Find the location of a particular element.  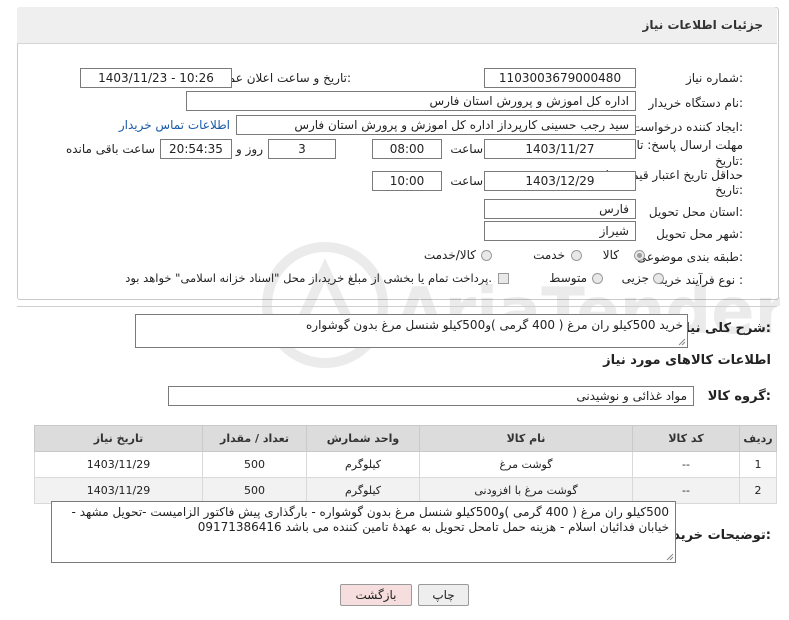

process-option-medium: متوسط is located at coordinates (568, 278).